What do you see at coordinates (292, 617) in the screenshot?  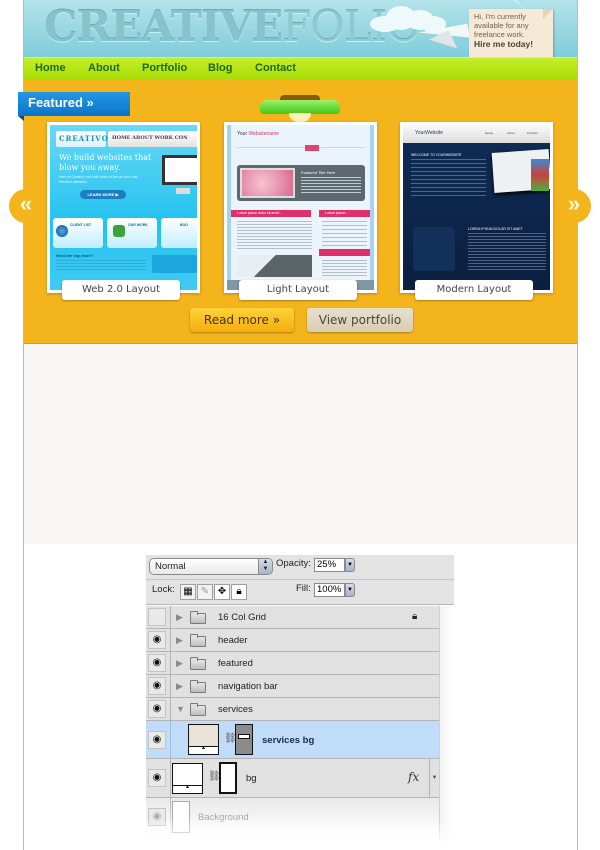 I see `layer-16-col-grid: ▶ 16 Col Grid 🔒︎` at bounding box center [292, 617].